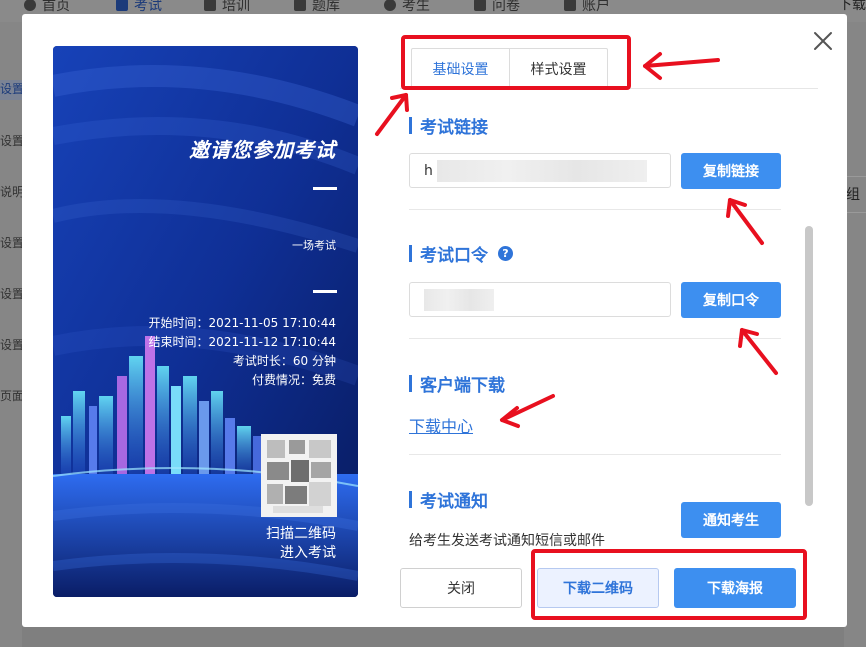  I want to click on poster-duration: 考试时长：60 分钟, so click(284, 361).